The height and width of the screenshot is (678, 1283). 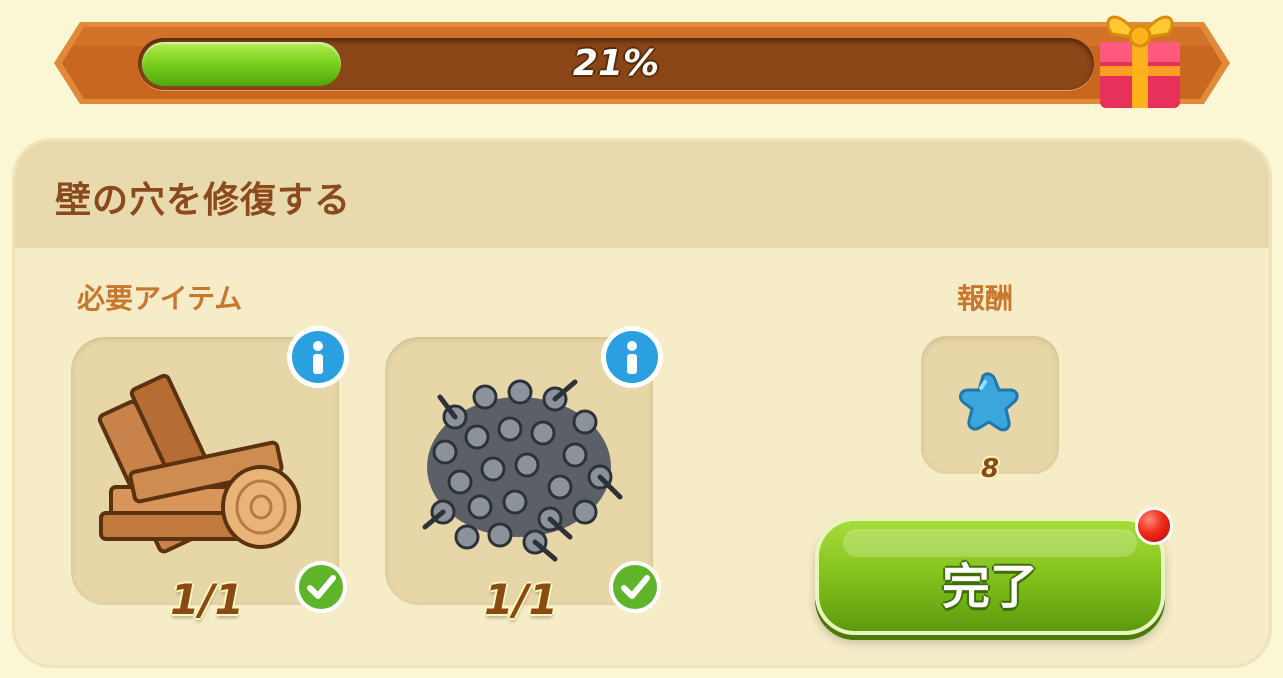 What do you see at coordinates (990, 469) in the screenshot?
I see `reward-amount: 8` at bounding box center [990, 469].